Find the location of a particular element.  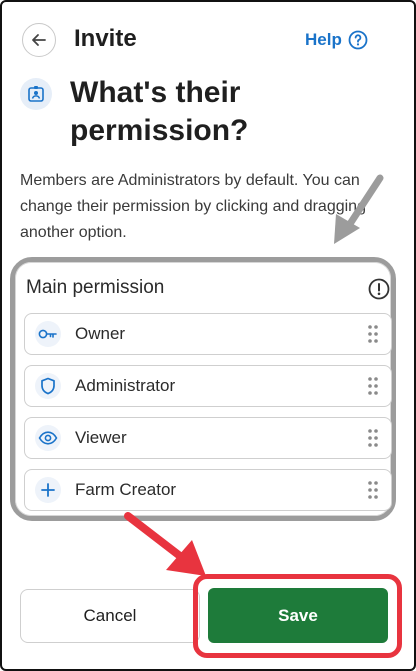

save-button: Save is located at coordinates (298, 615).